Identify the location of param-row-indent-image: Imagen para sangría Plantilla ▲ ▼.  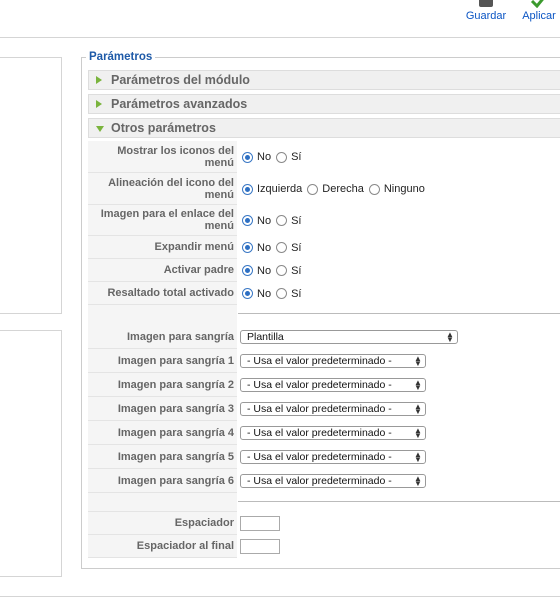
(324, 337).